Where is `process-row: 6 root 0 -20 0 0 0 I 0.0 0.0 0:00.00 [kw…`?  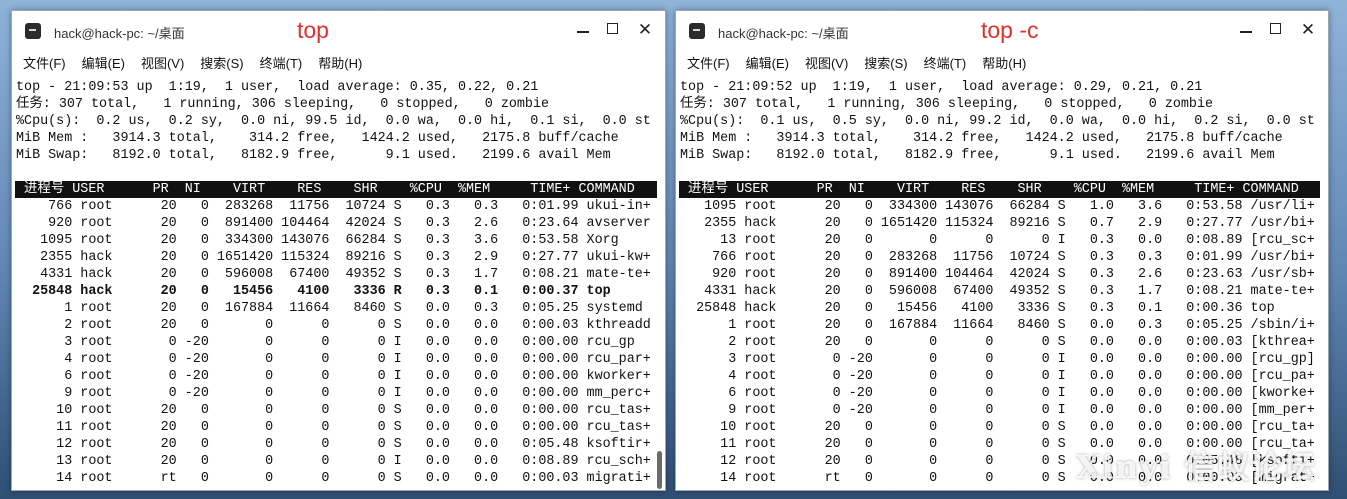
process-row: 6 root 0 -20 0 0 0 I 0.0 0.0 0:00.00 [kw… is located at coordinates (997, 393).